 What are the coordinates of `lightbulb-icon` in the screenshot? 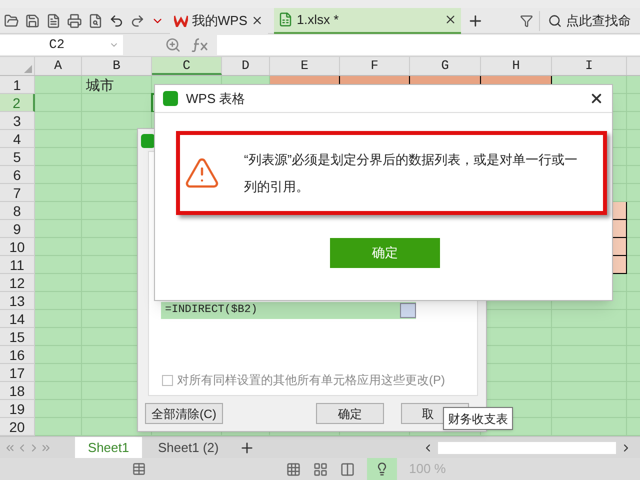 It's located at (382, 469).